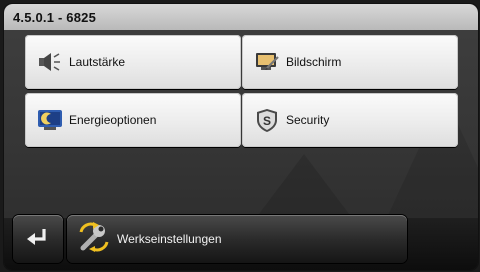 Image resolution: width=480 pixels, height=272 pixels. I want to click on shield-icon: S, so click(267, 120).